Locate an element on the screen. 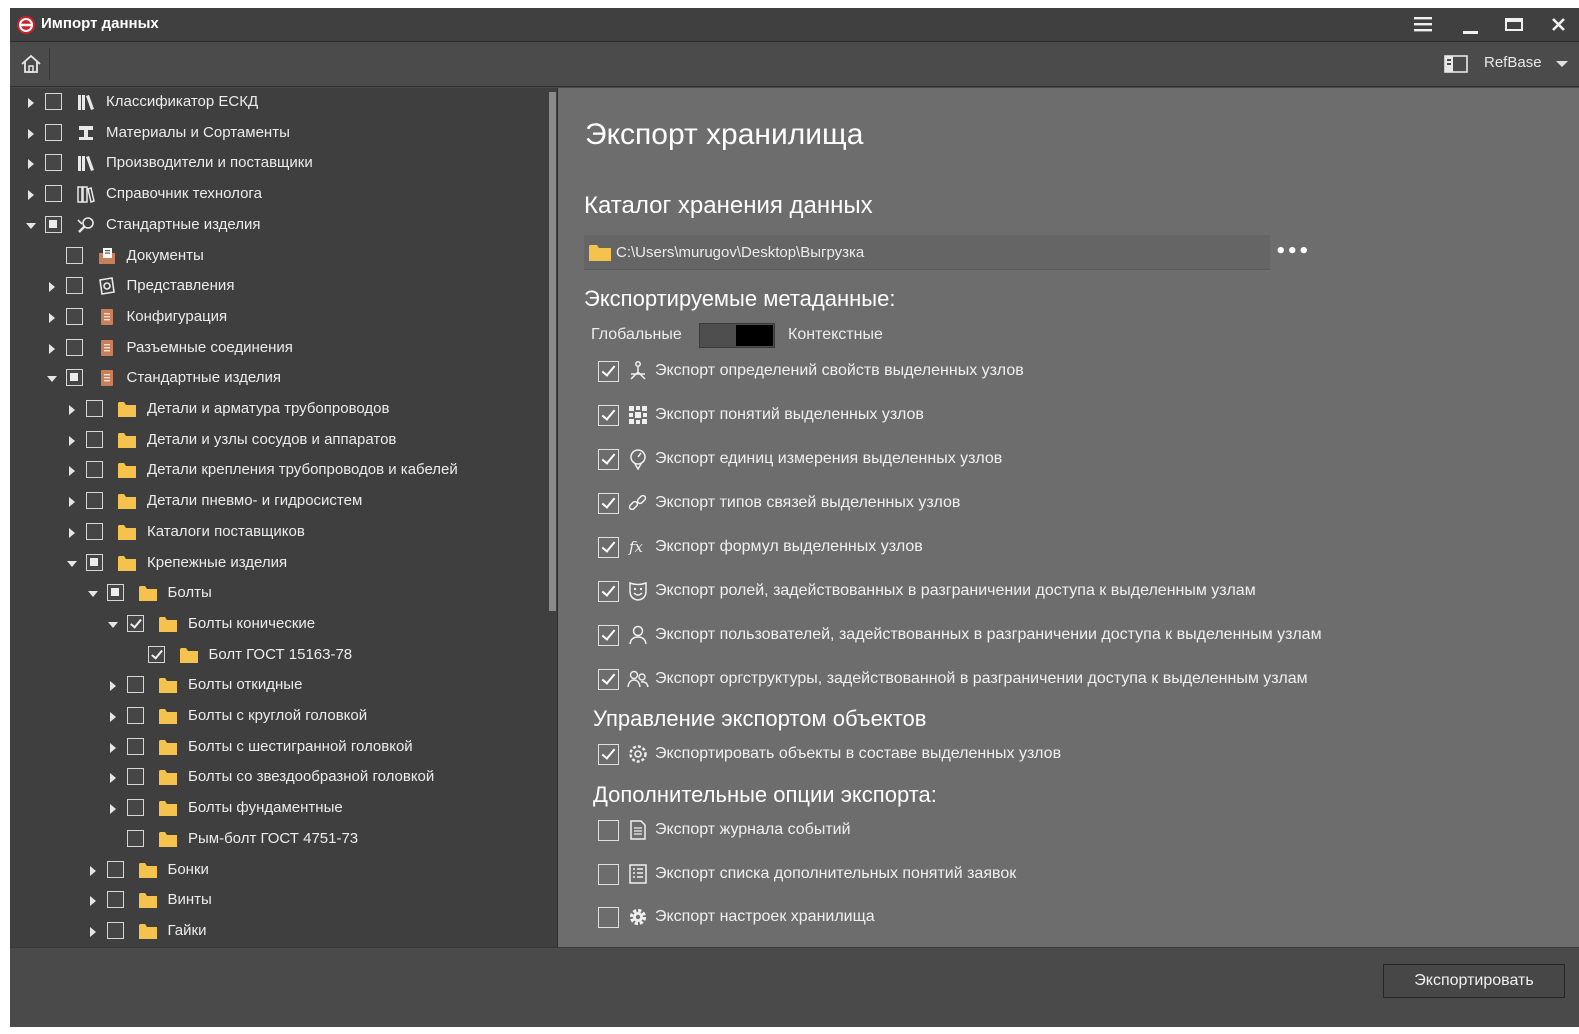 Image resolution: width=1579 pixels, height=1034 pixels. tree-scrollbar-thumb is located at coordinates (552, 351).